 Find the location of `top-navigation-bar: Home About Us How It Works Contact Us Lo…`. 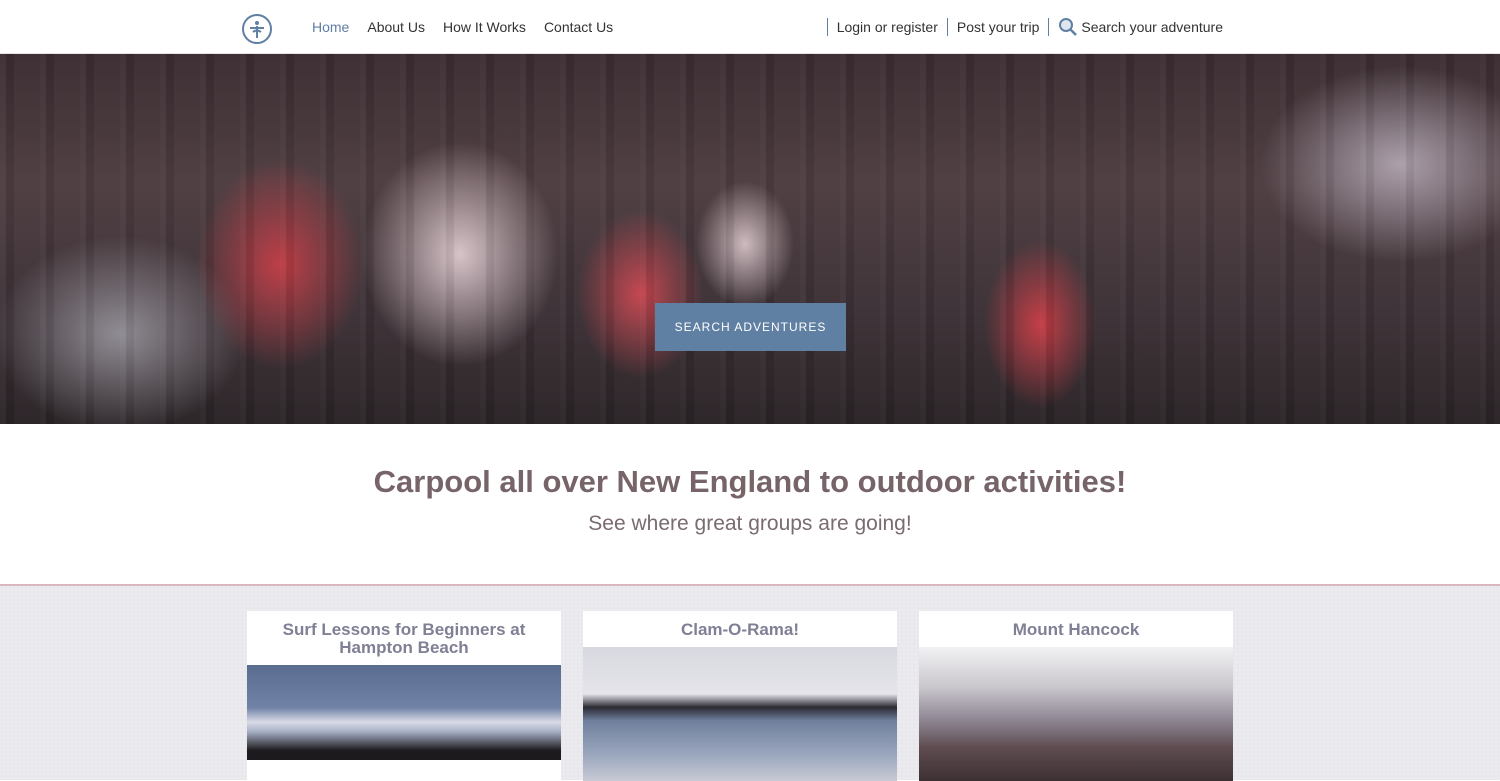

top-navigation-bar: Home About Us How It Works Contact Us Lo… is located at coordinates (750, 27).